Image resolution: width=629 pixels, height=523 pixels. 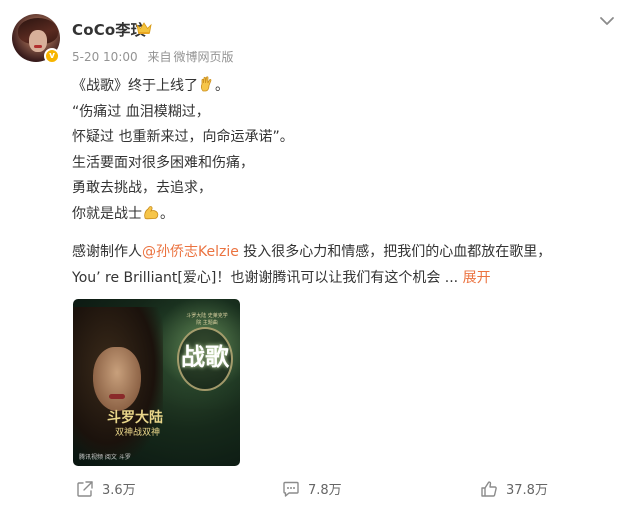 What do you see at coordinates (38, 41) in the screenshot?
I see `avatar-face` at bounding box center [38, 41].